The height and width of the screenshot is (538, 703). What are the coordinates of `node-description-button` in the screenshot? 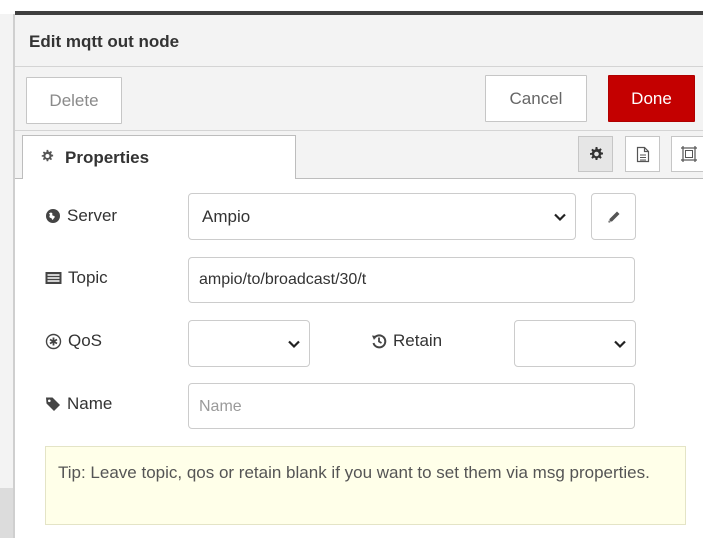 It's located at (642, 154).